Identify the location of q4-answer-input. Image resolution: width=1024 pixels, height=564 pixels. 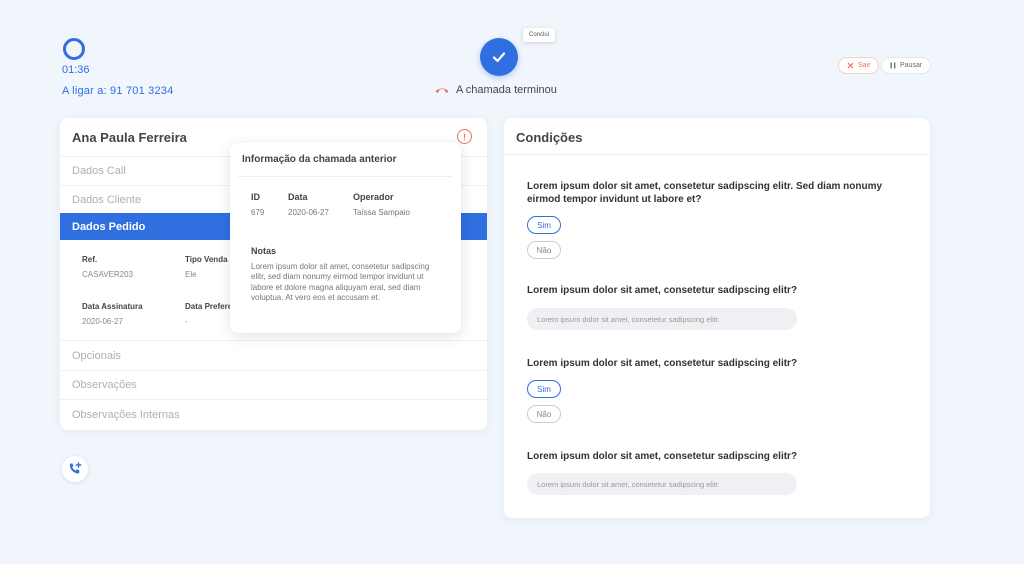
(662, 484).